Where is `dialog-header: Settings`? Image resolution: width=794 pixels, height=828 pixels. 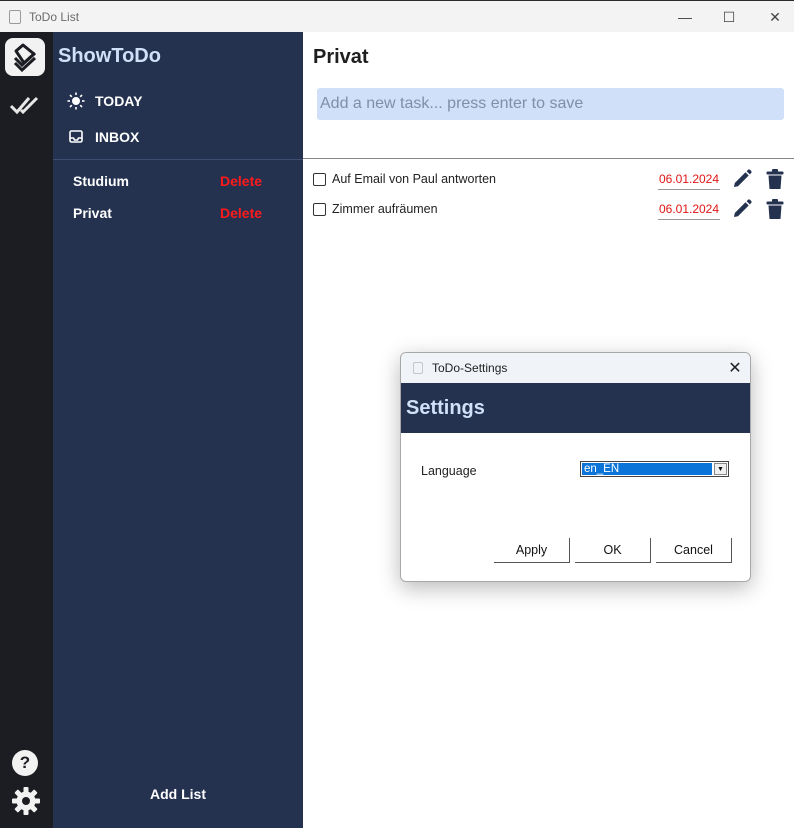
dialog-header: Settings is located at coordinates (575, 408).